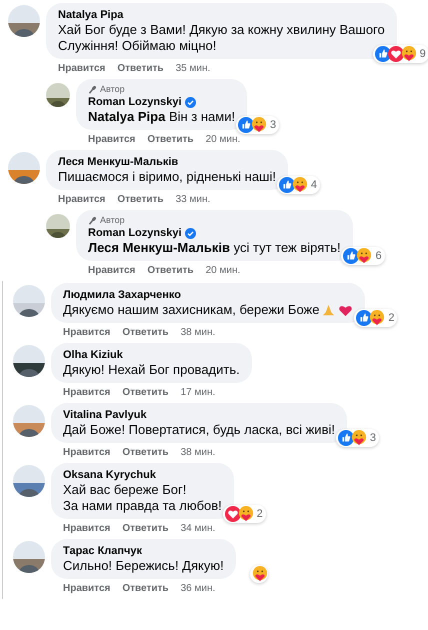 The height and width of the screenshot is (630, 428). What do you see at coordinates (151, 370) in the screenshot?
I see `comment-text: Дякую! Нехай Бог провадить.` at bounding box center [151, 370].